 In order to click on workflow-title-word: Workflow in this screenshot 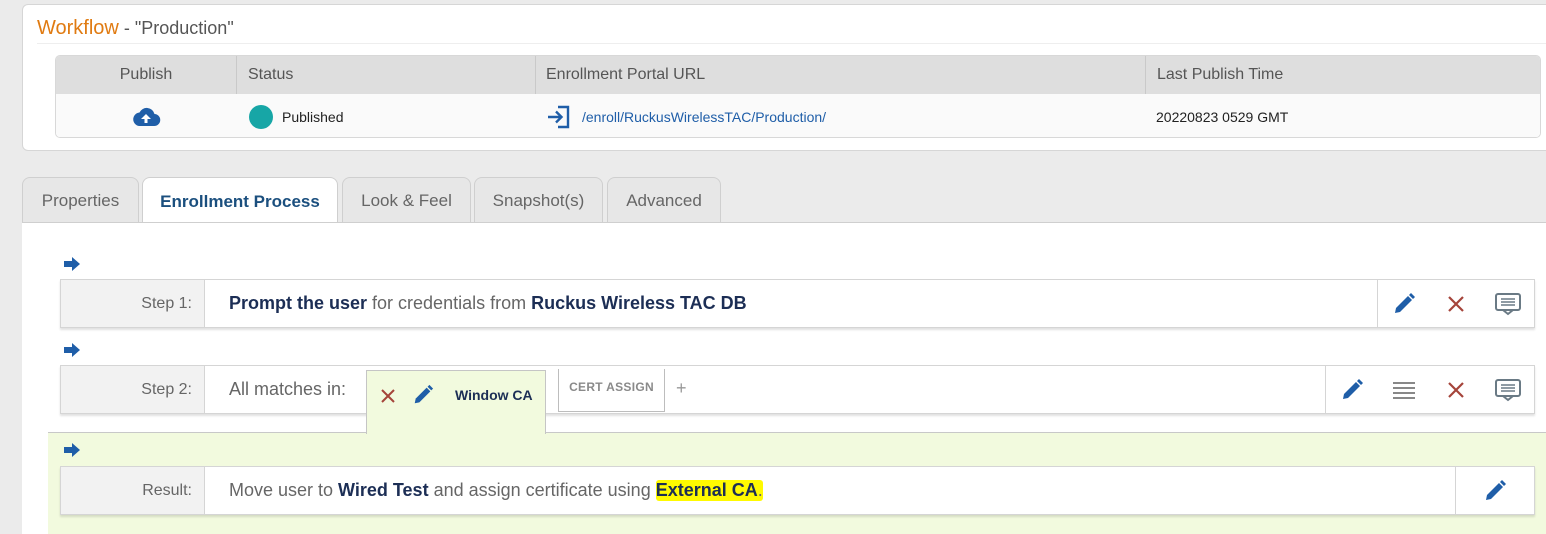, I will do `click(78, 28)`.